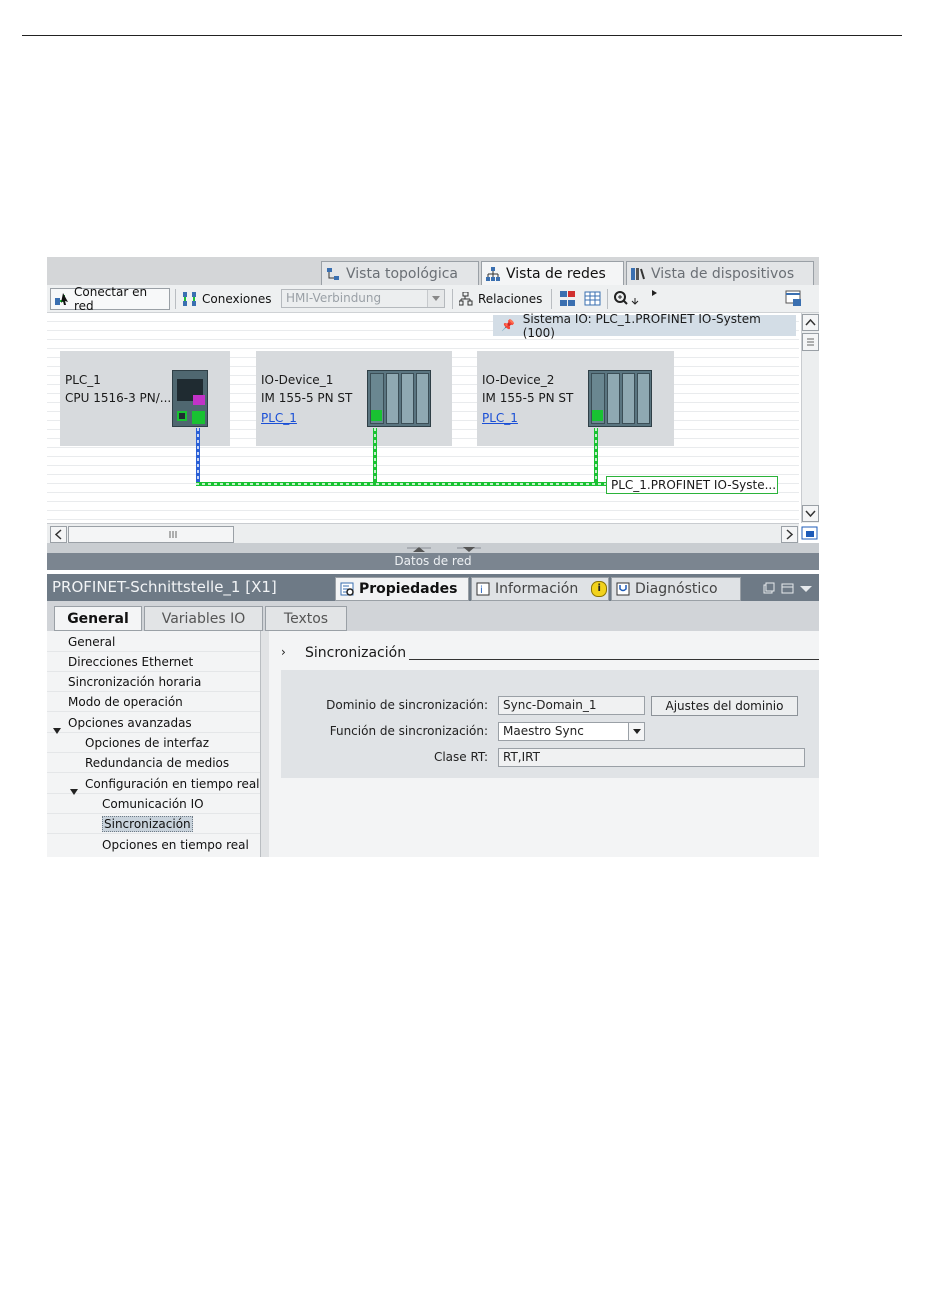 This screenshot has height=1301, width=950. What do you see at coordinates (408, 731) in the screenshot?
I see `sync-function-label: Función de sincronización:` at bounding box center [408, 731].